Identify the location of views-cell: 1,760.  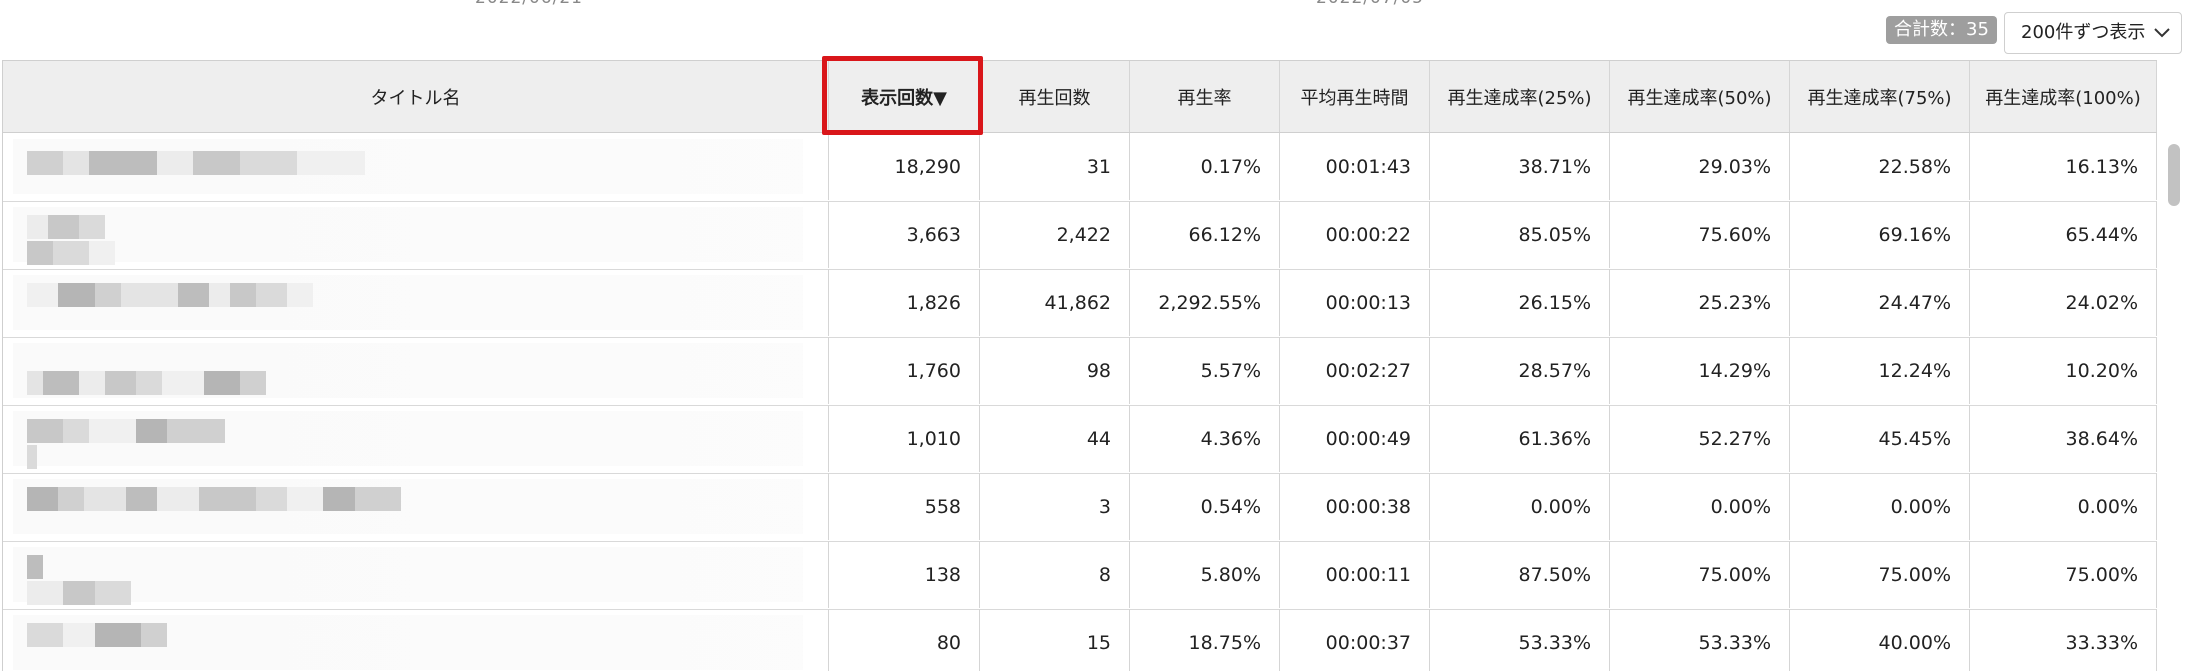
(904, 370).